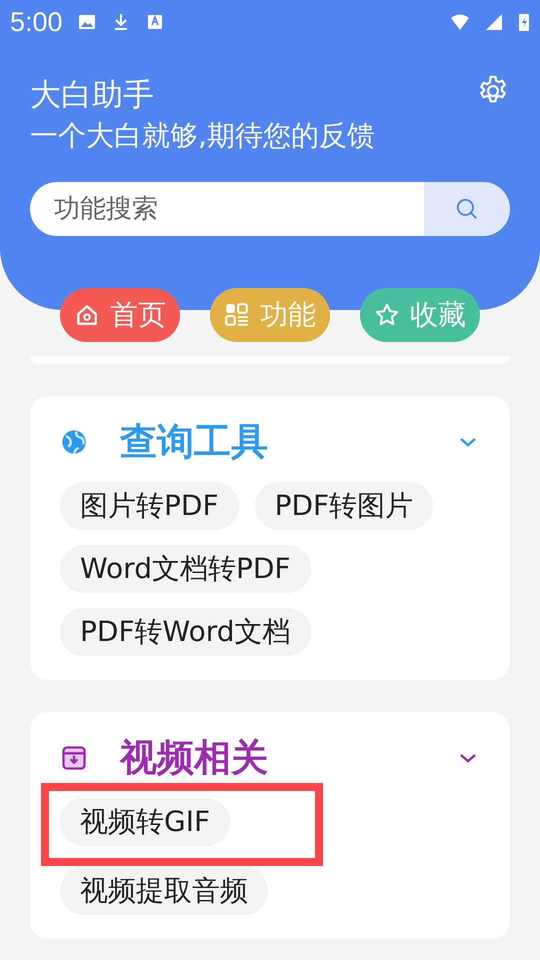  What do you see at coordinates (387, 315) in the screenshot?
I see `star-icon` at bounding box center [387, 315].